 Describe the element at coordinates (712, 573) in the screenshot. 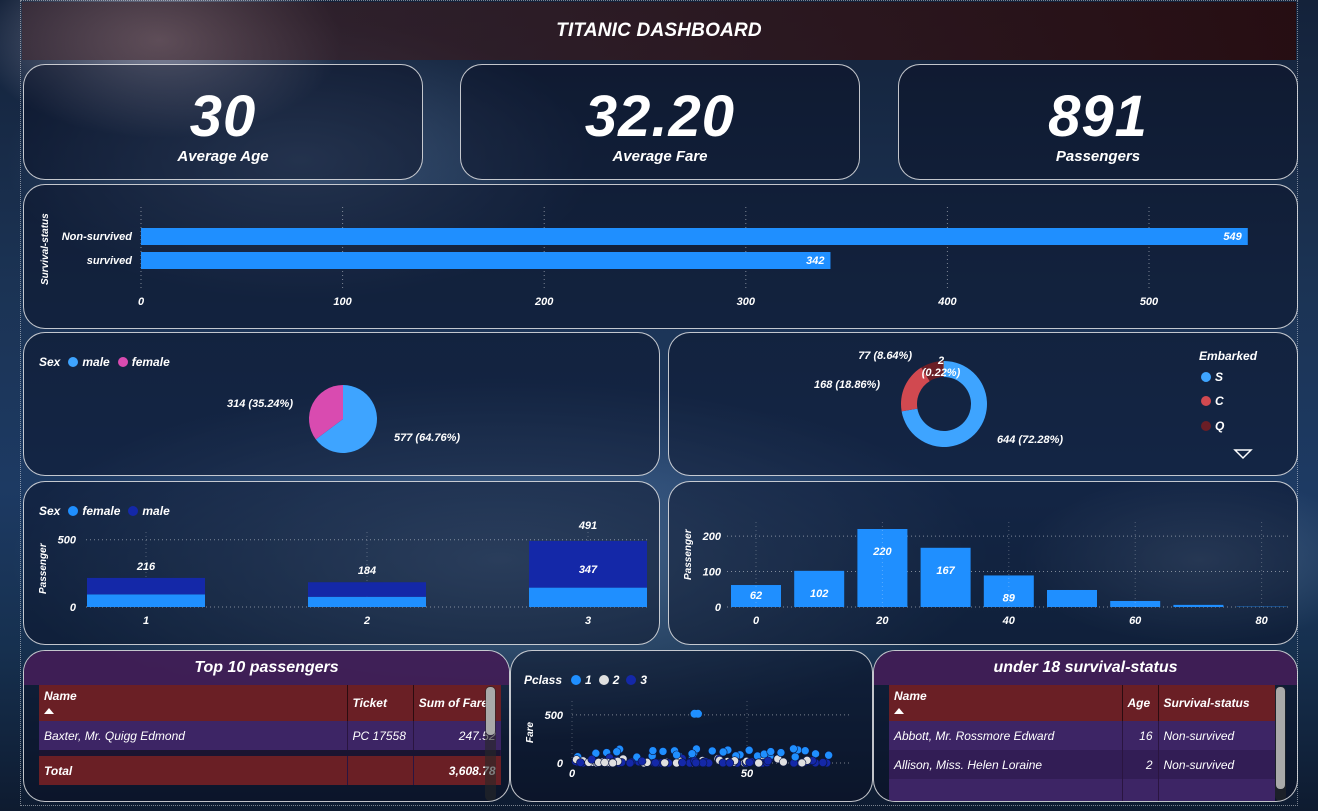

I see `y-tick-label: 100` at that location.